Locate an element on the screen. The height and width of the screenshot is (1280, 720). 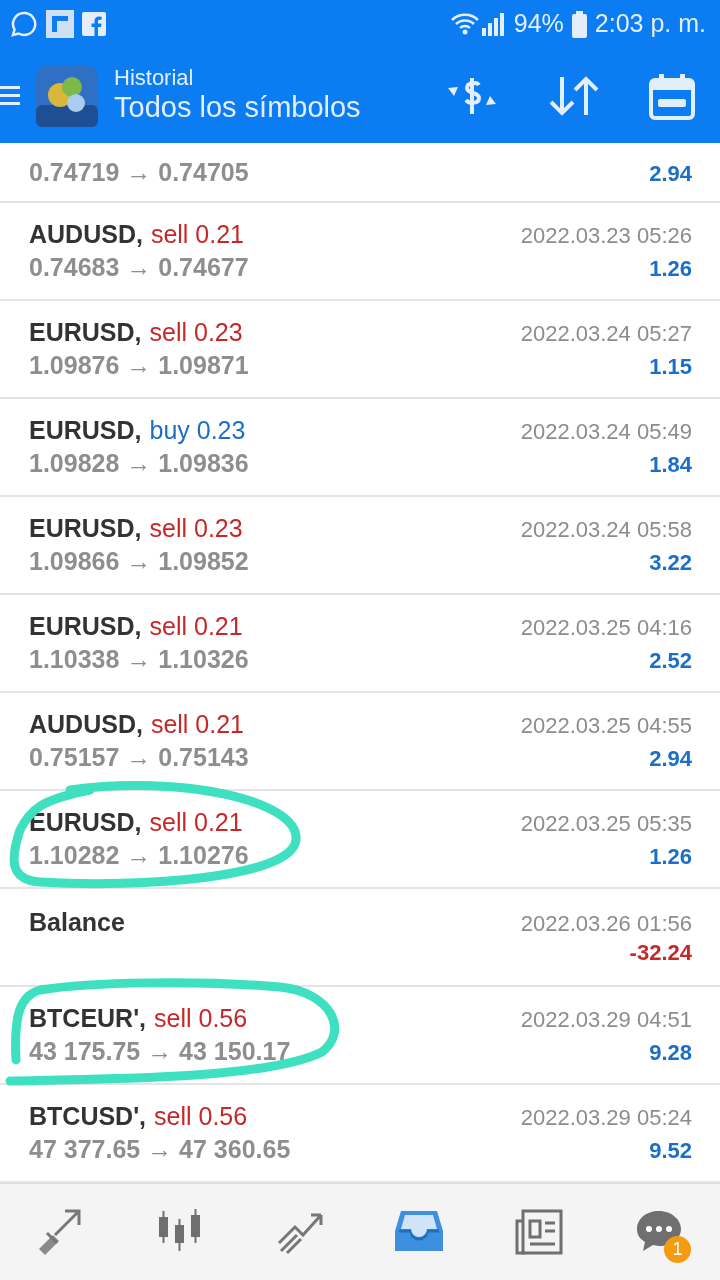
deal-volume: buy 0.23 is located at coordinates (197, 430).